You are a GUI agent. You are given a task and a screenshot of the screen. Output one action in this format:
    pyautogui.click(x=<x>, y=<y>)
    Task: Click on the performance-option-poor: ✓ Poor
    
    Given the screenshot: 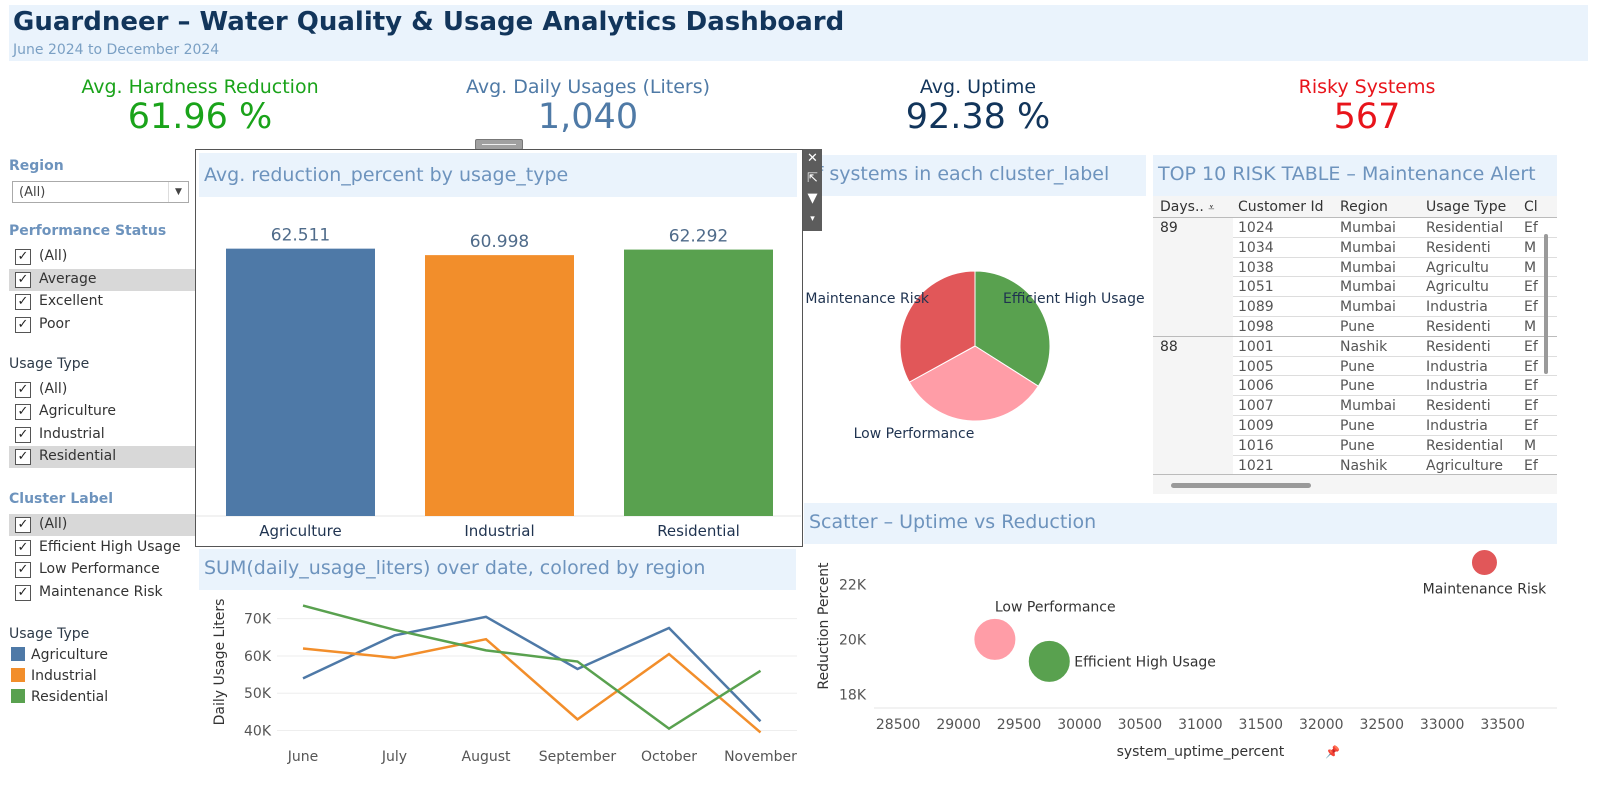 What is the action you would take?
    pyautogui.click(x=103, y=325)
    